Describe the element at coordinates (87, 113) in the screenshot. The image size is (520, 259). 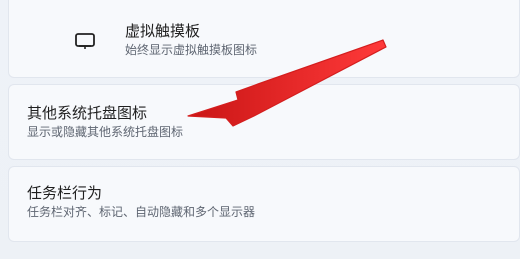
I see `other-tray-icons-title: 其他系统托盘图标` at that location.